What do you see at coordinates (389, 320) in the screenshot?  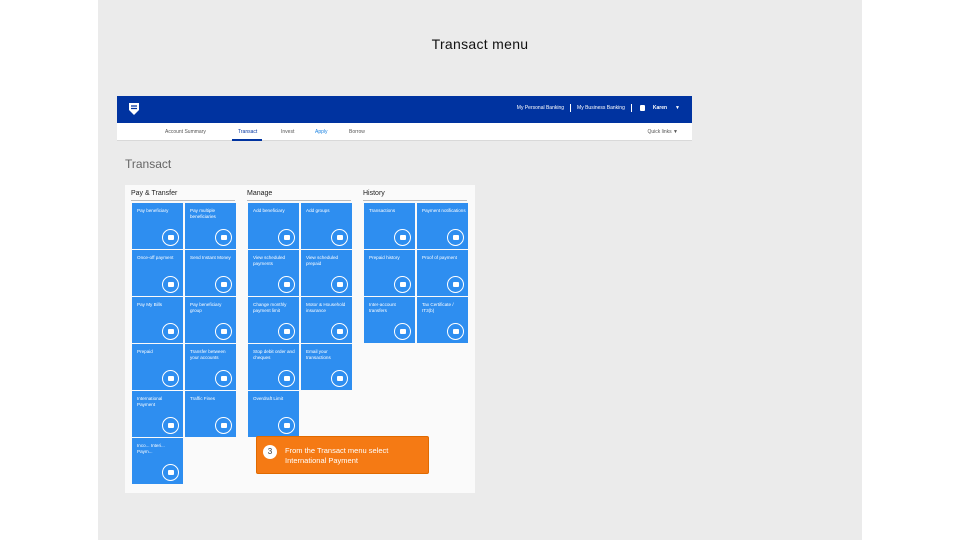 I see `tile-inter-account-transfers: Inter-account transfers` at bounding box center [389, 320].